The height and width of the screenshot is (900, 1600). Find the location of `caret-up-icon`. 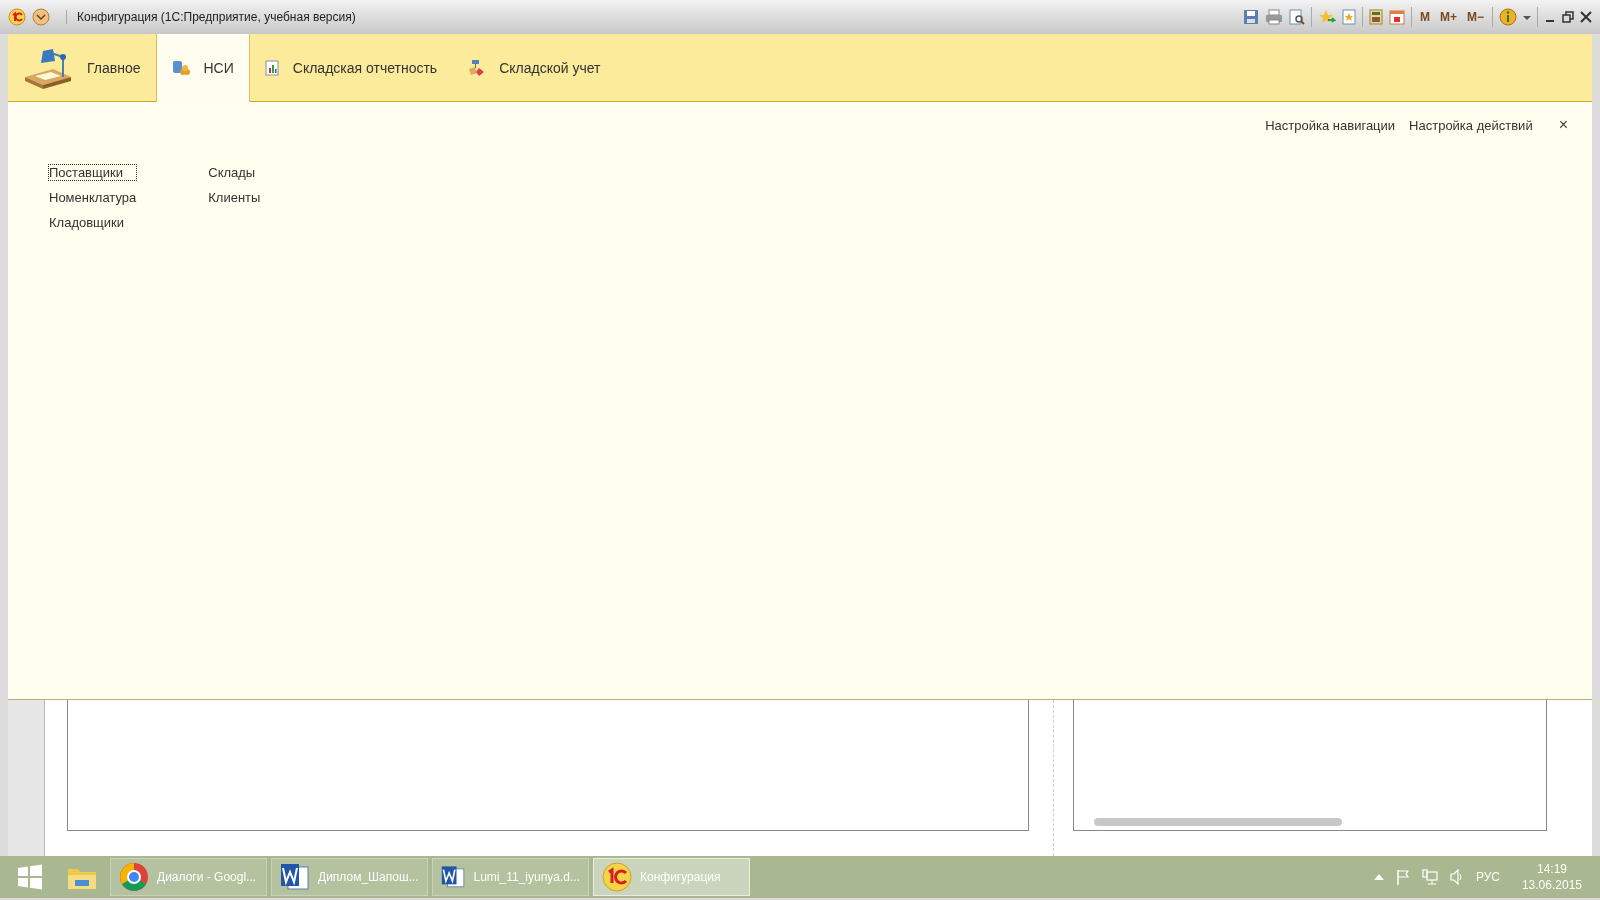

caret-up-icon is located at coordinates (1378, 877).